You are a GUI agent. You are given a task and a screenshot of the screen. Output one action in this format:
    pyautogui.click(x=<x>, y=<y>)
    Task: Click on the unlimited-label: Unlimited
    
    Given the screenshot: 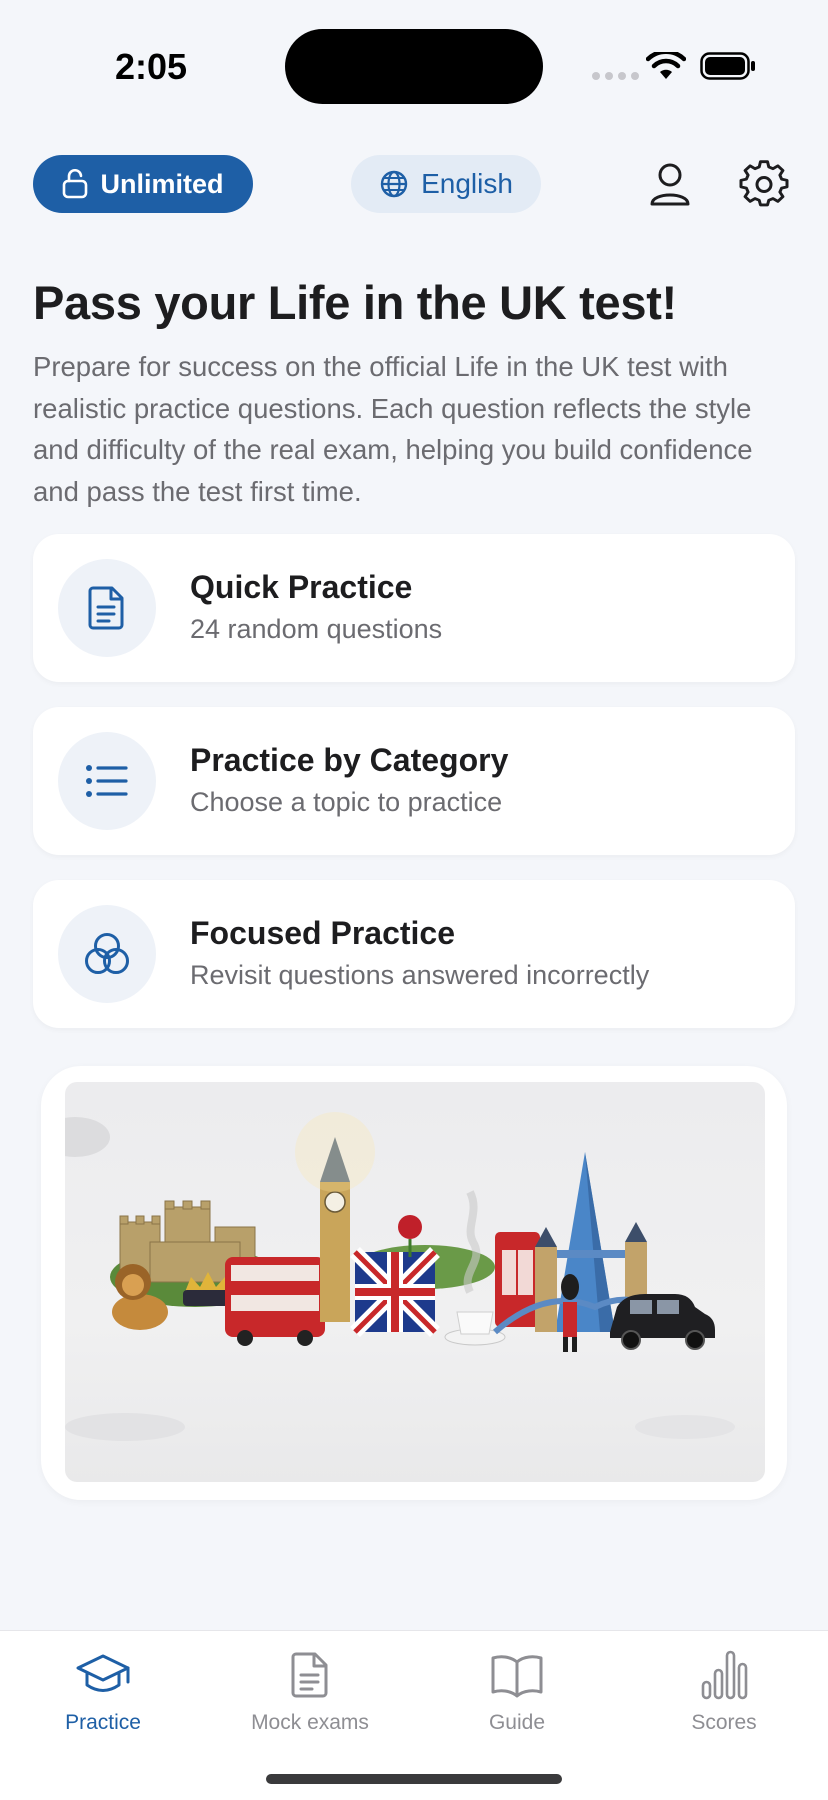 What is the action you would take?
    pyautogui.click(x=162, y=183)
    